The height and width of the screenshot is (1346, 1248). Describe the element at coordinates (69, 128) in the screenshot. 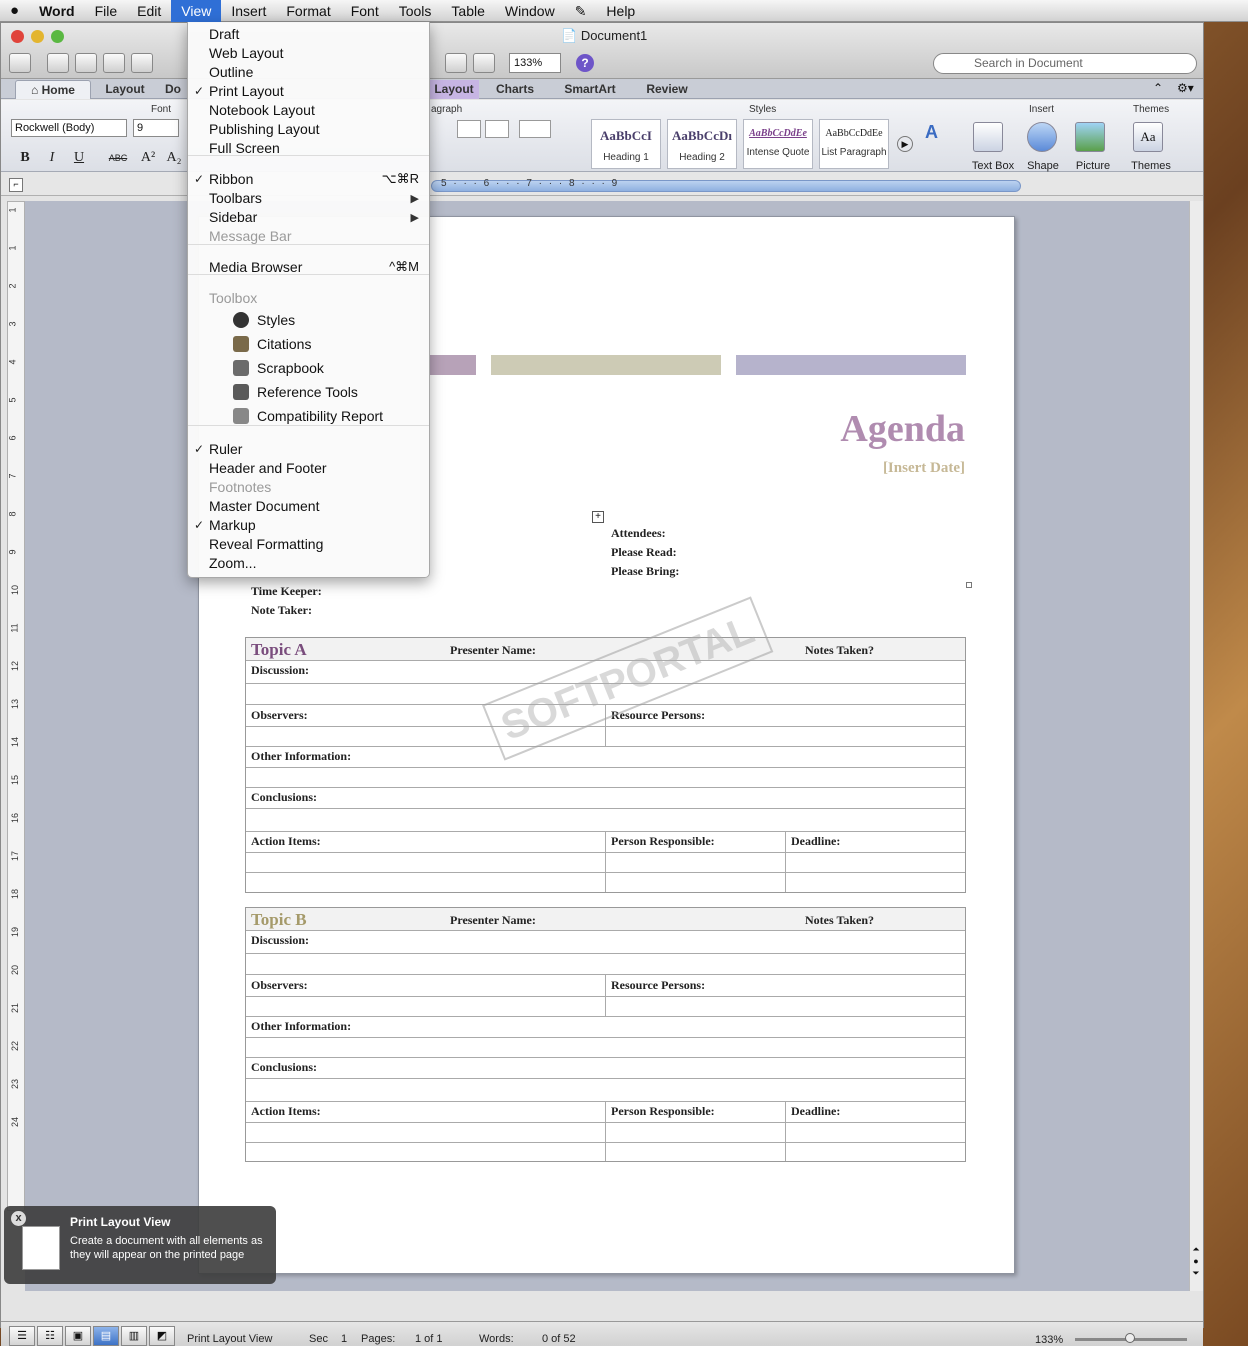

I see `font-name-select: Rockwell (Body)` at that location.